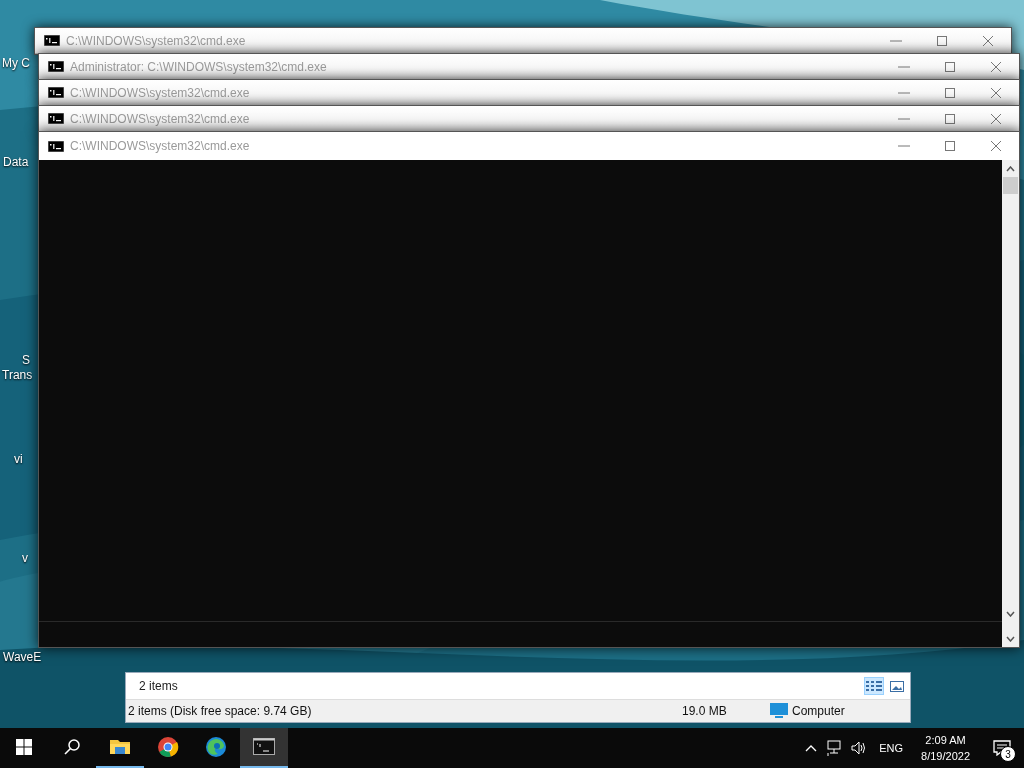 Image resolution: width=1024 pixels, height=768 pixels. What do you see at coordinates (18, 459) in the screenshot?
I see `desktop-icon-label: vi` at bounding box center [18, 459].